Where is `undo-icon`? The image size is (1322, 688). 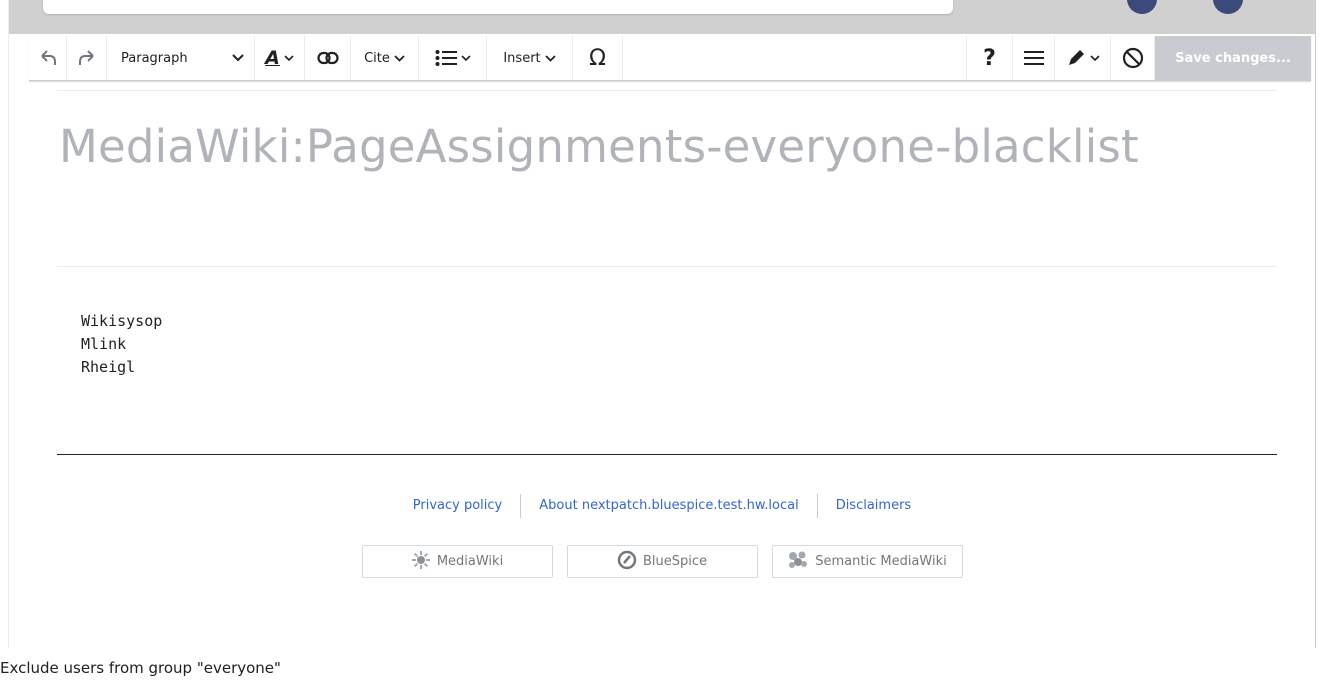
undo-icon is located at coordinates (48, 58).